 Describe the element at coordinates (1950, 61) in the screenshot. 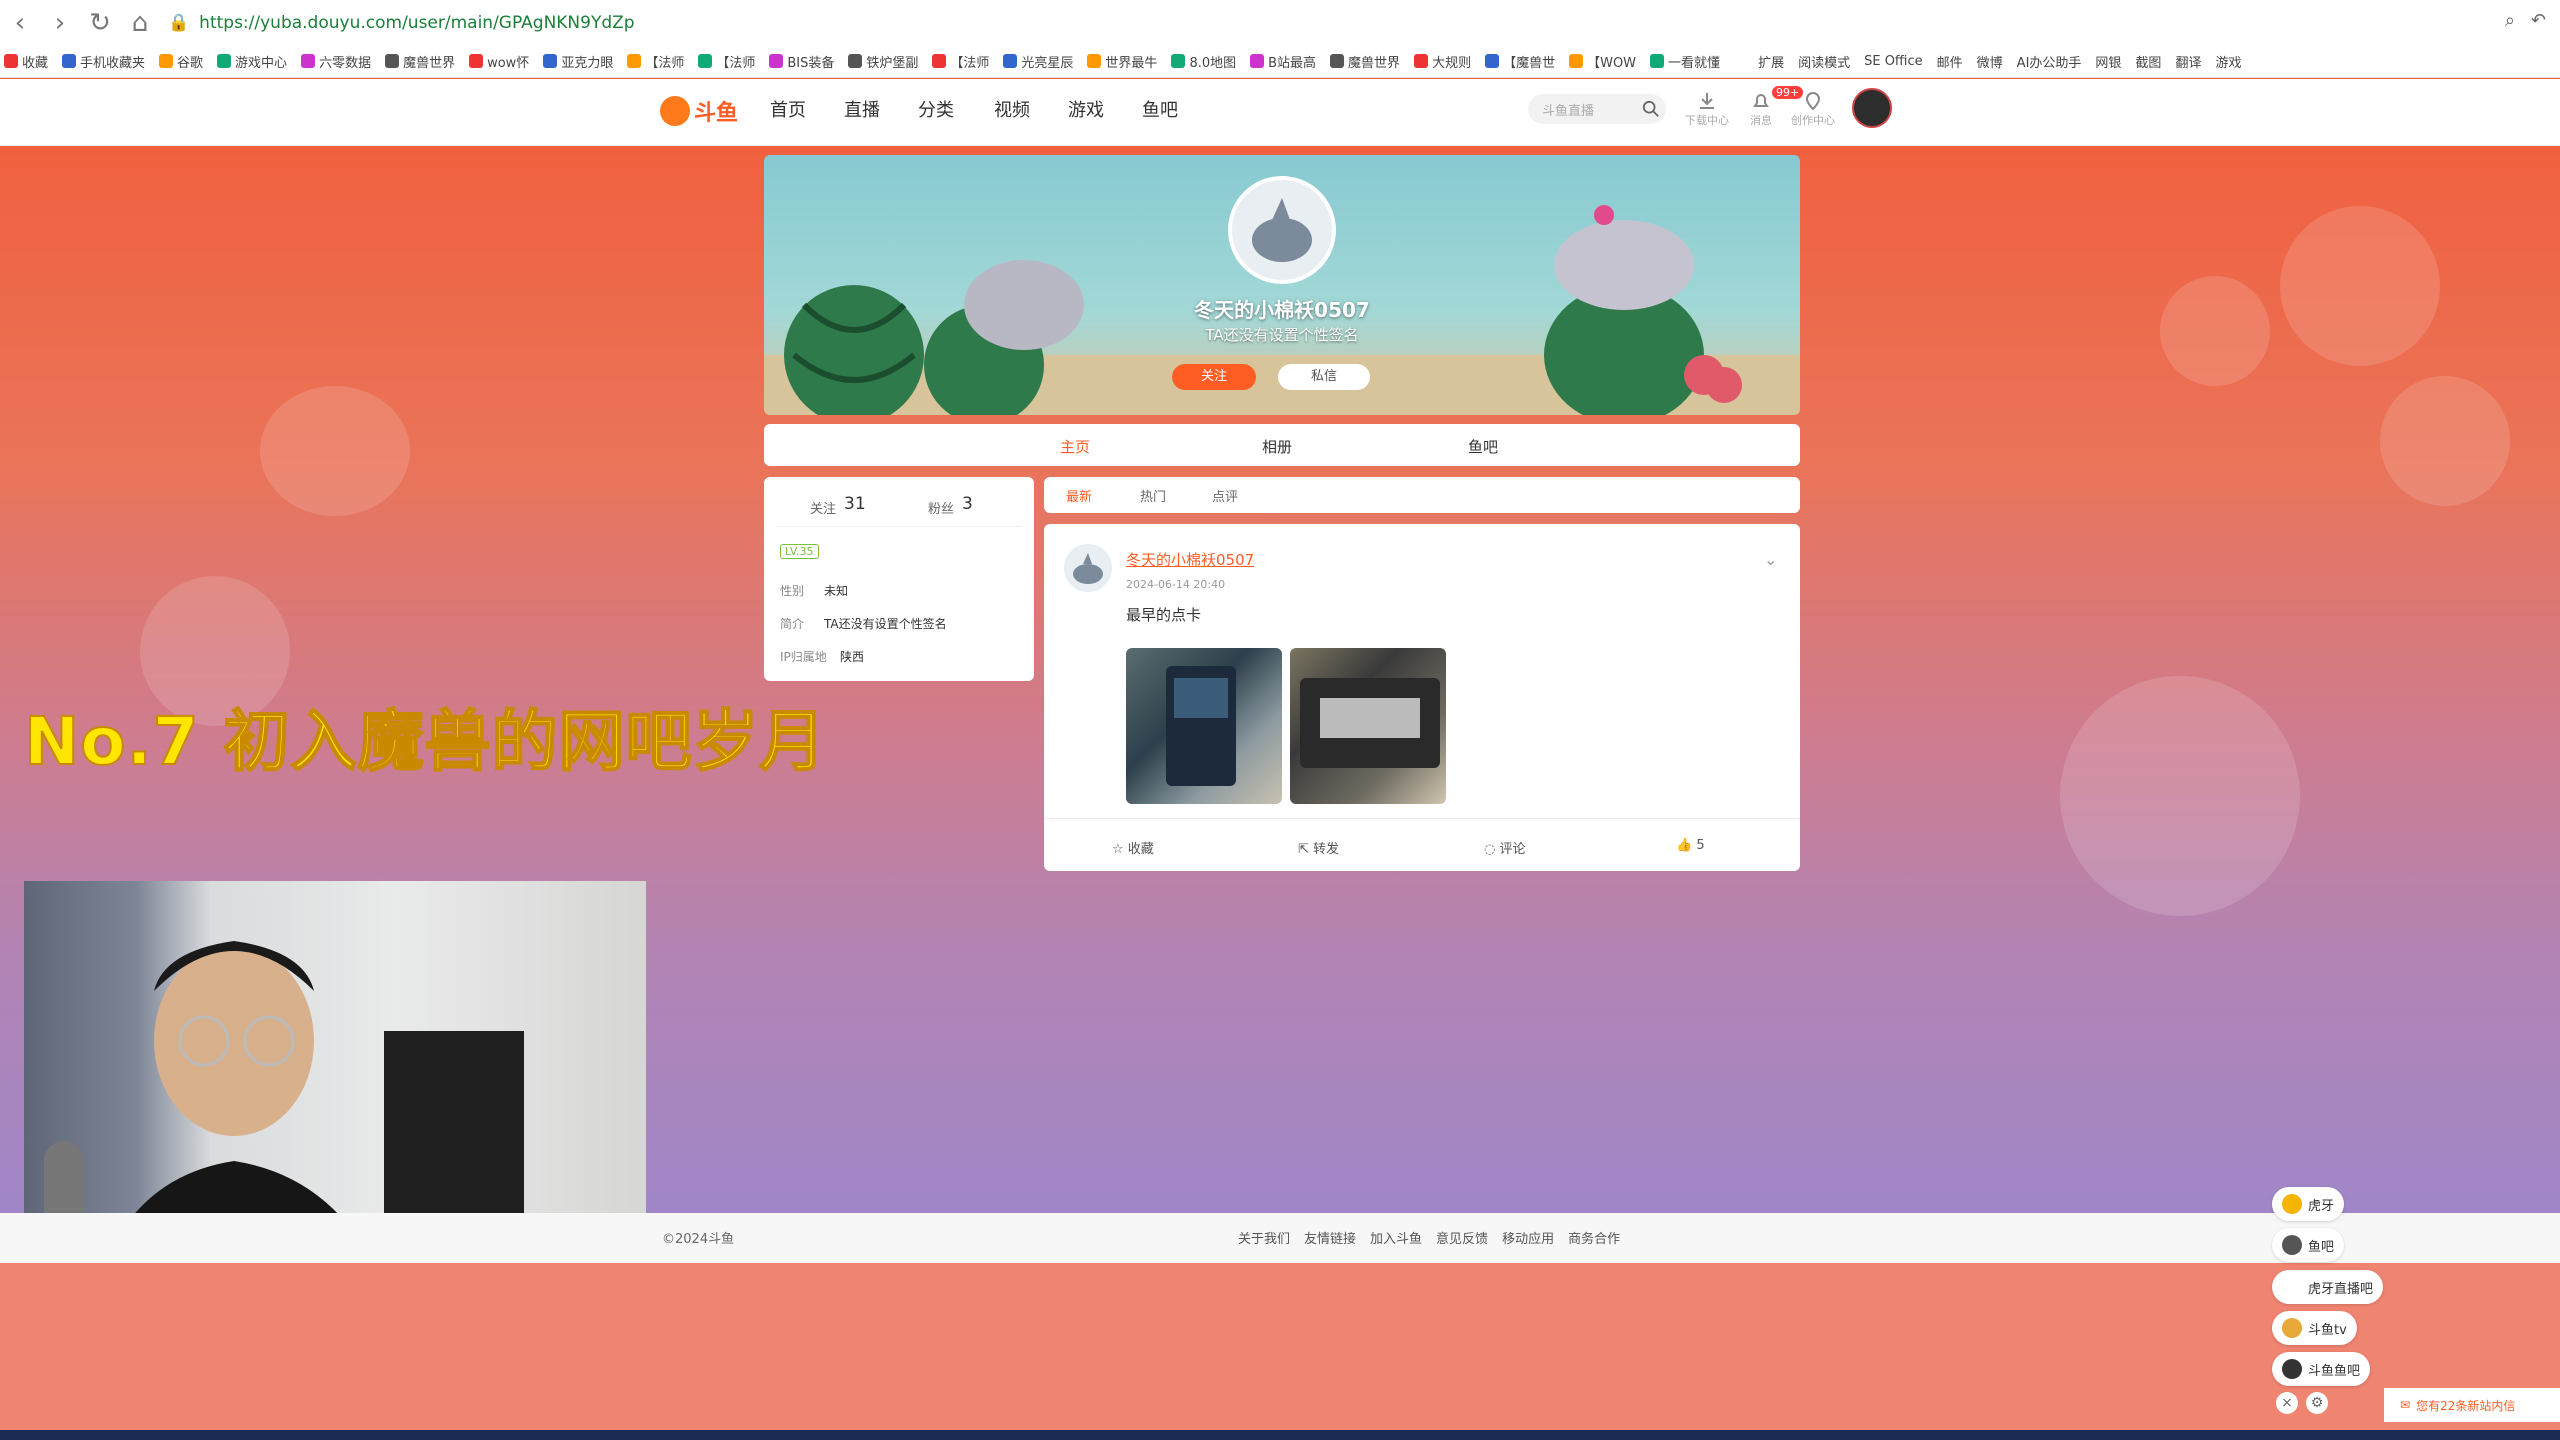

I see `toolbar-item: 邮件` at that location.